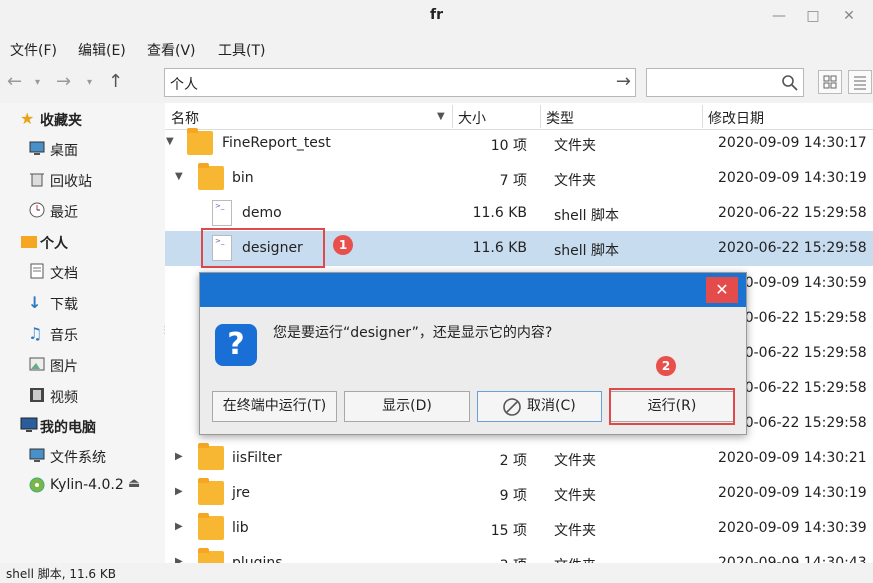 Image resolution: width=873 pixels, height=583 pixels. Describe the element at coordinates (54, 244) in the screenshot. I see `sidebar-label: 个人` at that location.